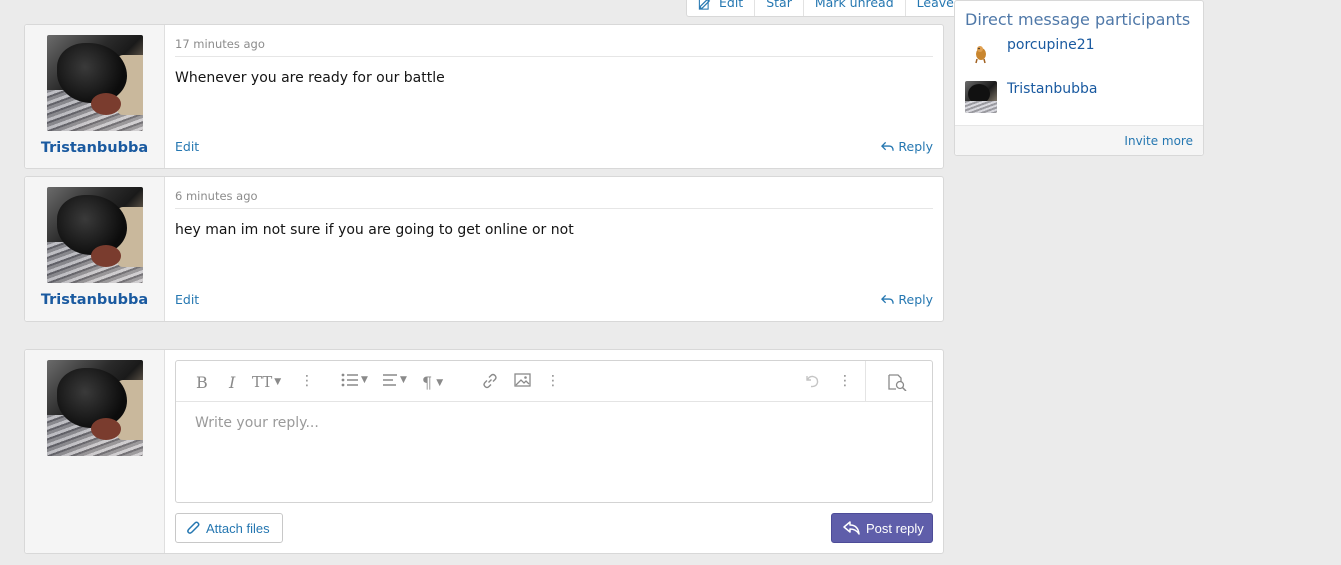 The height and width of the screenshot is (565, 1341). Describe the element at coordinates (232, 382) in the screenshot. I see `italic-icon: I` at that location.